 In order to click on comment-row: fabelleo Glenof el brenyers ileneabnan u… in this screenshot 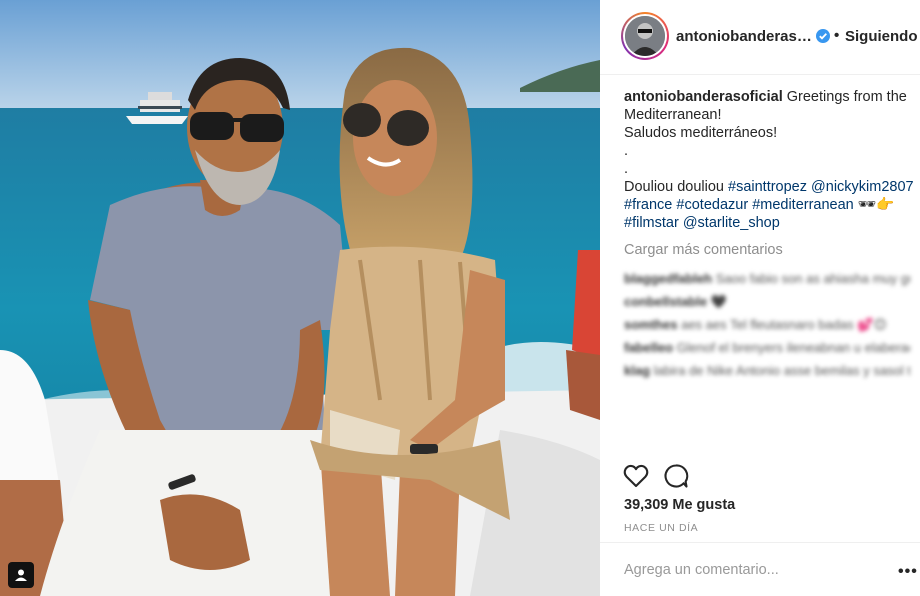, I will do `click(767, 347)`.